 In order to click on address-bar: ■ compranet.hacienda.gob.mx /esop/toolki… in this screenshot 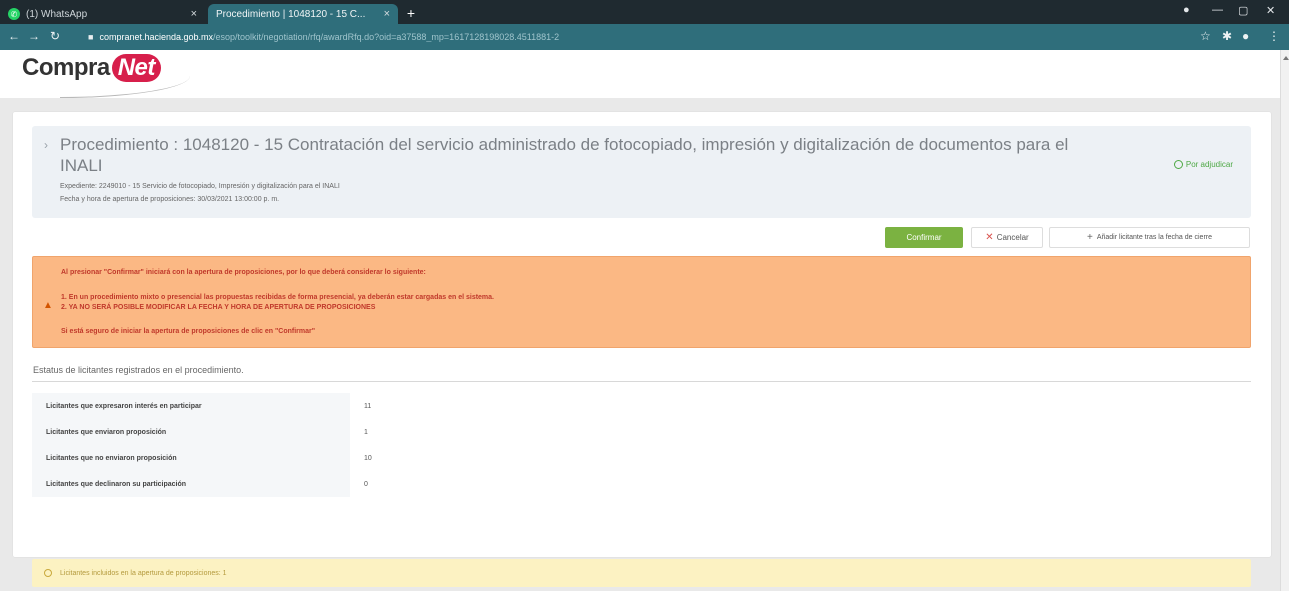, I will do `click(638, 36)`.